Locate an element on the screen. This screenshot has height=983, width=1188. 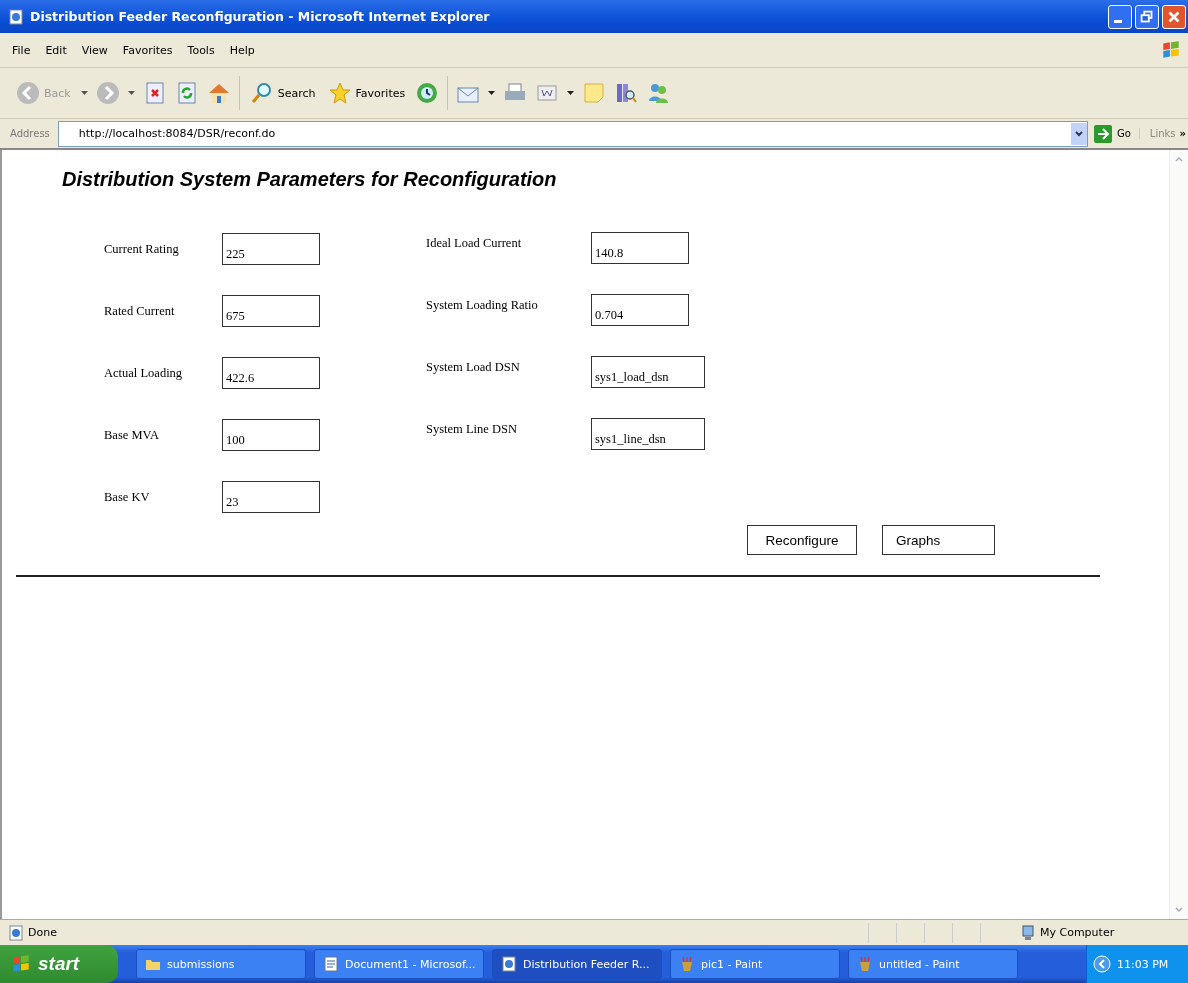
status-text: Done is located at coordinates (42, 932).